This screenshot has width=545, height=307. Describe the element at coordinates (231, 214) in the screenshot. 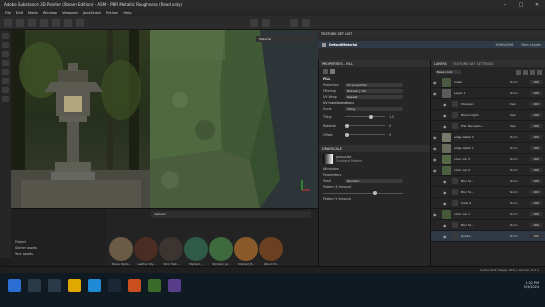

I see `shelf-search-input: stylized` at that location.